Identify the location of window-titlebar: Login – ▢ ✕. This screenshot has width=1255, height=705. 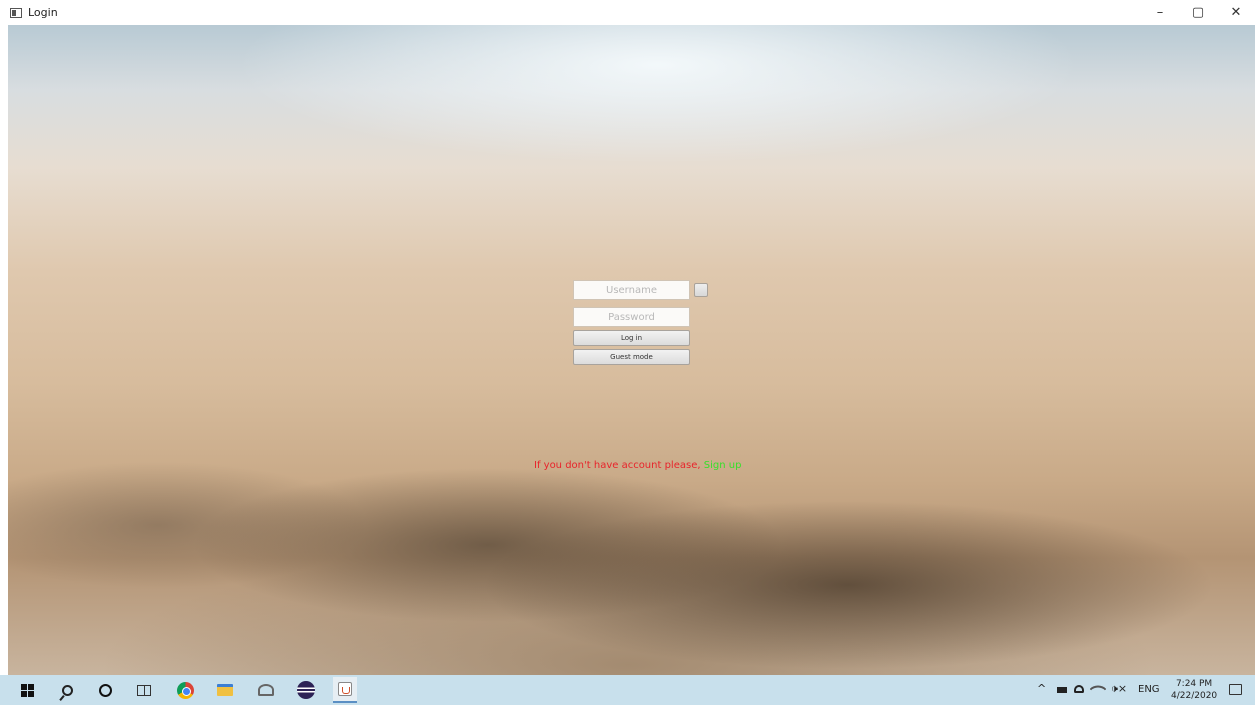
(627, 12).